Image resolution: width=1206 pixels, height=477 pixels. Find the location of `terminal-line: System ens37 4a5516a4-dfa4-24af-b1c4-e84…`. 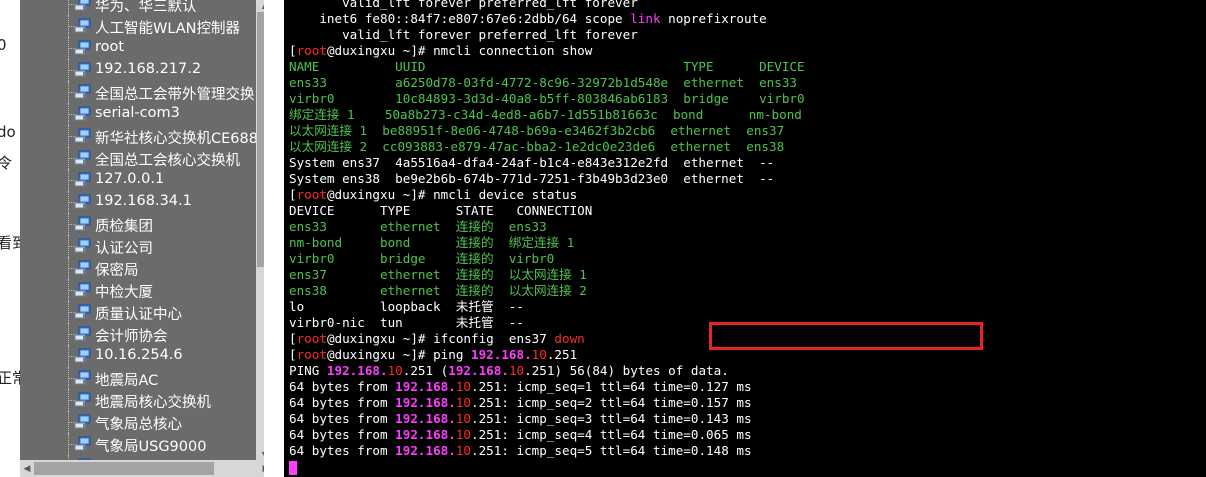

terminal-line: System ens37 4a5516a4-dfa4-24af-b1c4-e84… is located at coordinates (547, 163).